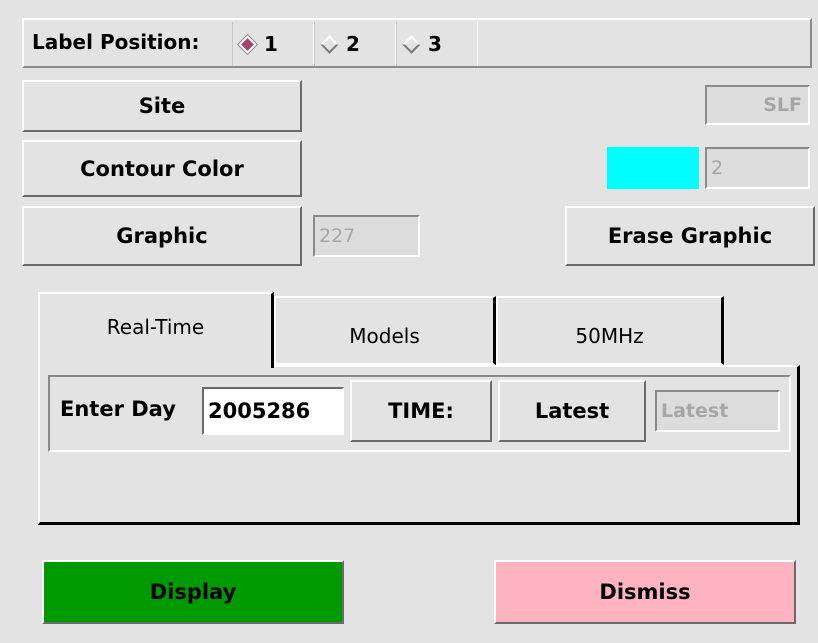 Image resolution: width=818 pixels, height=643 pixels. I want to click on label-position-label: Label Position:, so click(116, 42).